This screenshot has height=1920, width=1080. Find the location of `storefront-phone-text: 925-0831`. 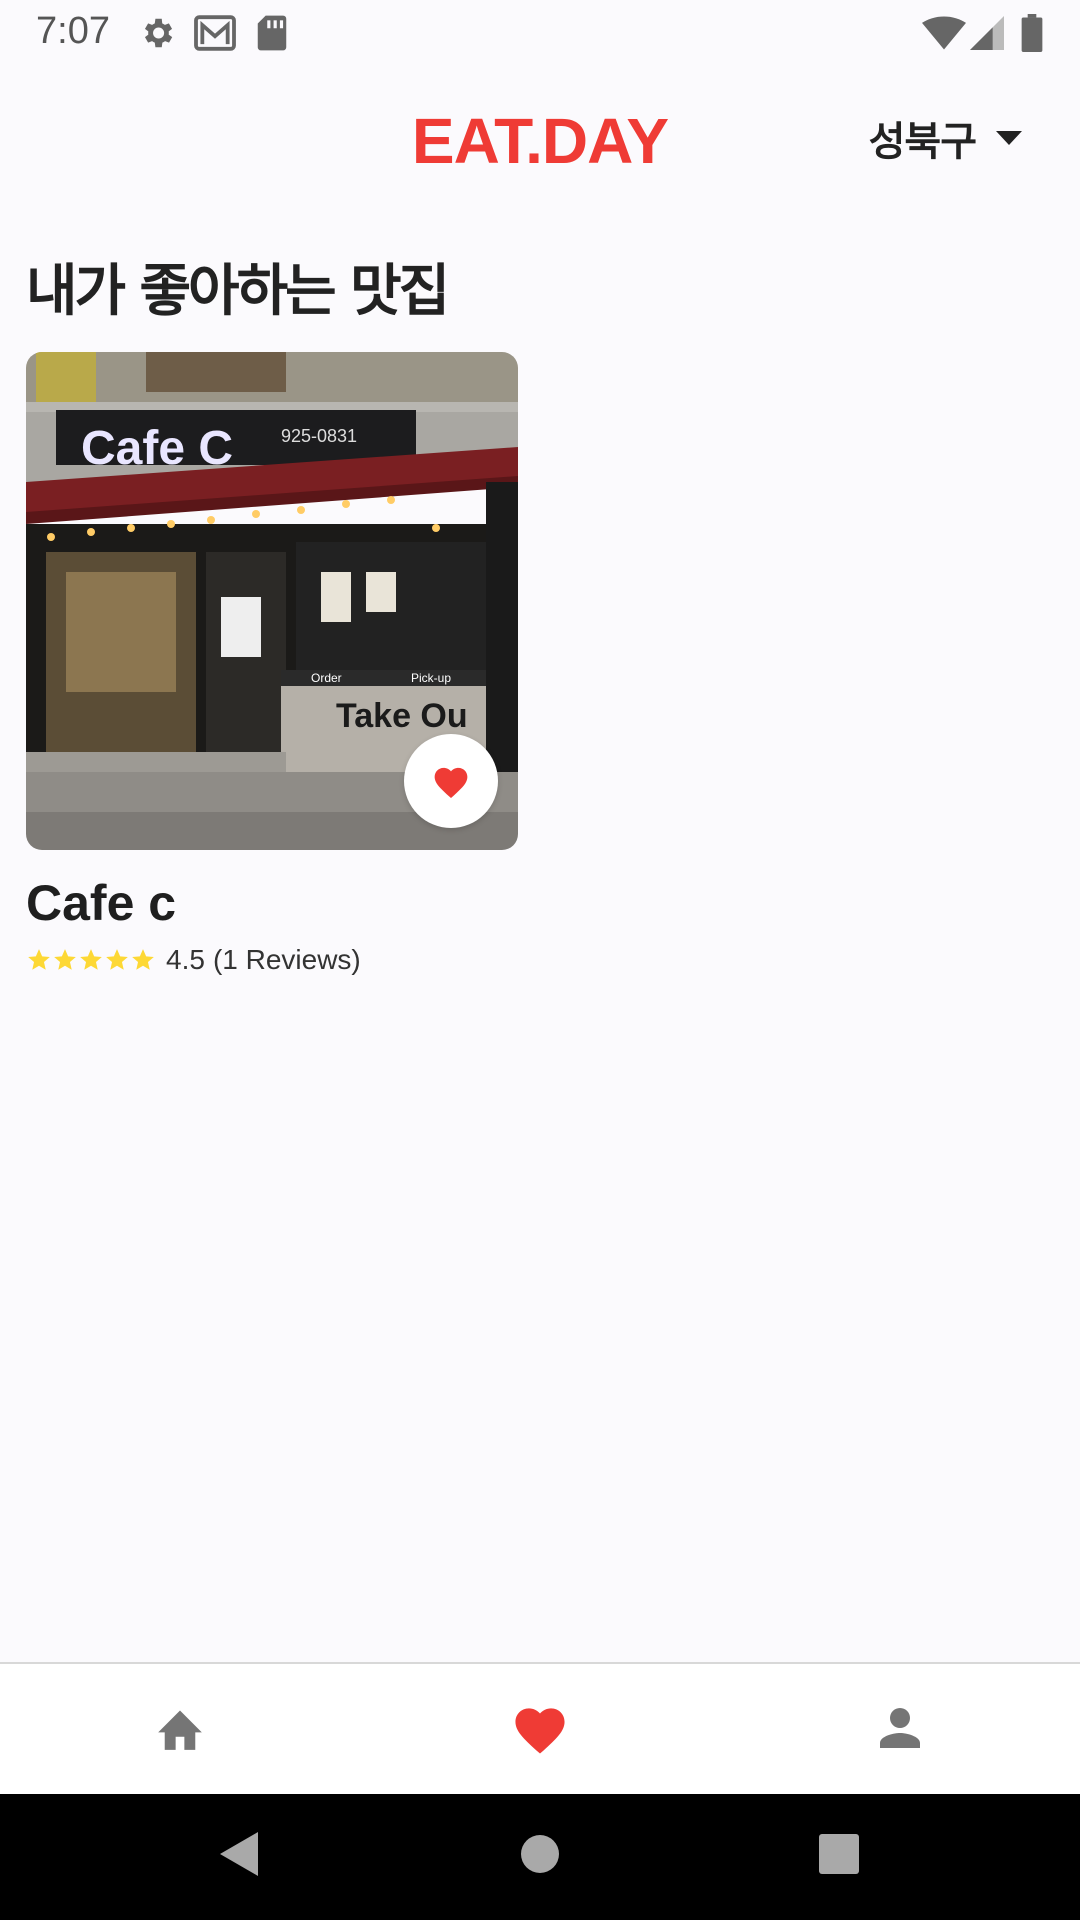

storefront-phone-text: 925-0831 is located at coordinates (319, 436).